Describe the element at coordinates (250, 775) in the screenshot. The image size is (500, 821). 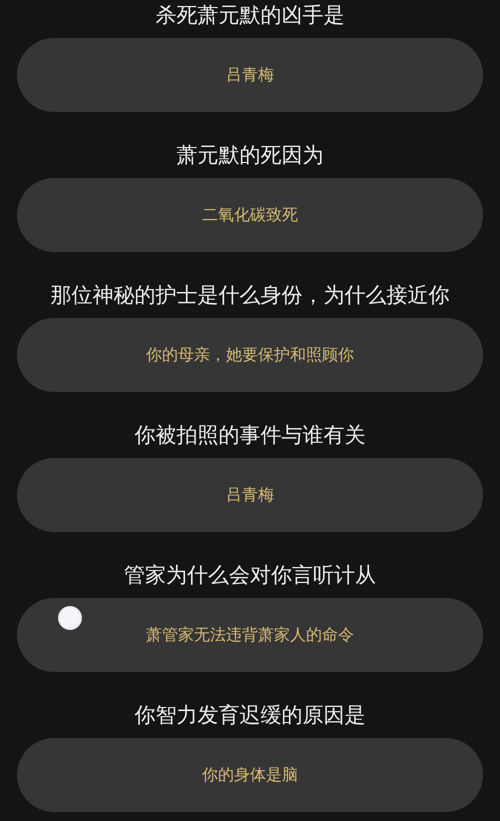
I see `answer-button: 你的身体是脑` at that location.